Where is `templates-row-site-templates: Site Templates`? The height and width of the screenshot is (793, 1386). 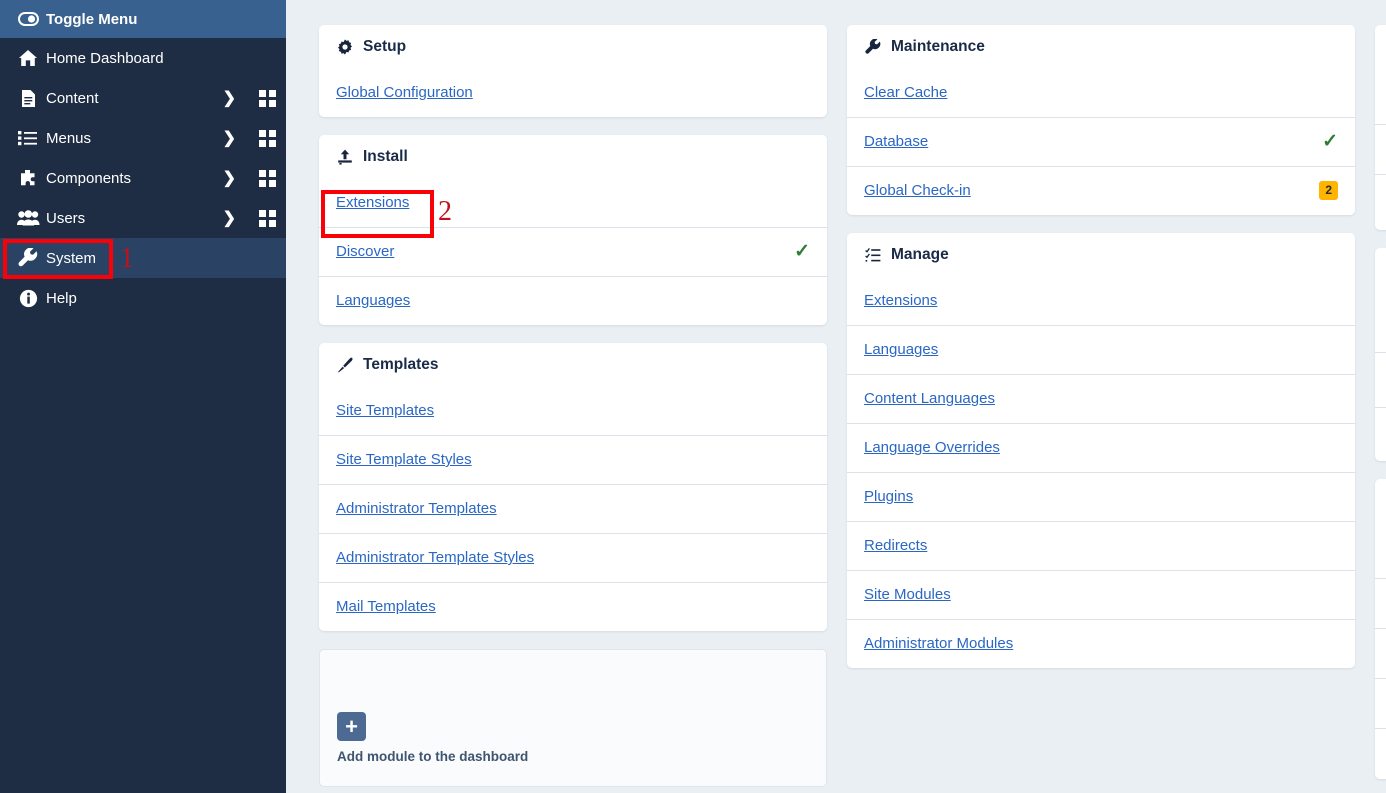
templates-row-site-templates: Site Templates is located at coordinates (573, 410).